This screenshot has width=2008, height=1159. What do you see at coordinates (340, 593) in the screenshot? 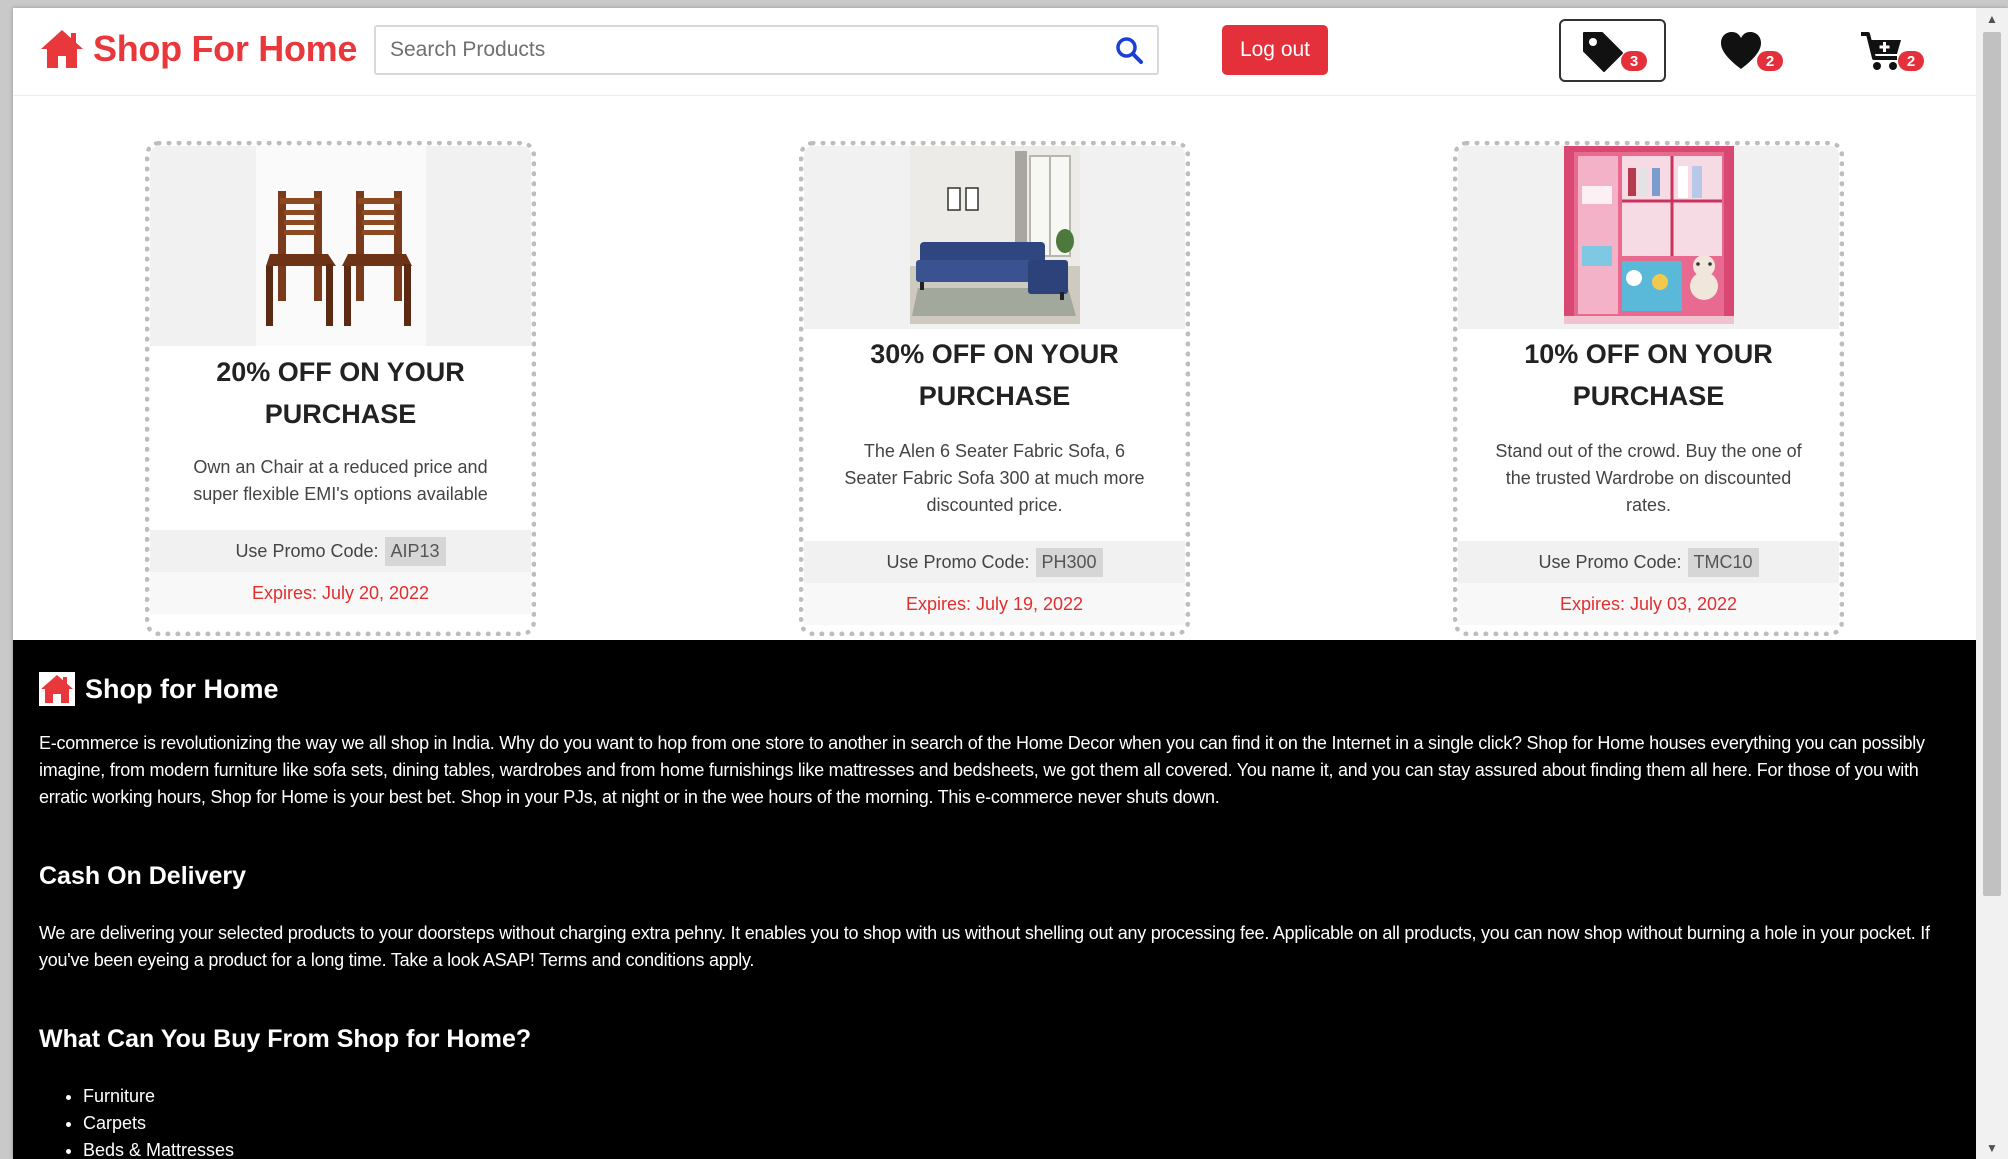
I see `offer-expiry: Expires: July 20, 2022` at bounding box center [340, 593].